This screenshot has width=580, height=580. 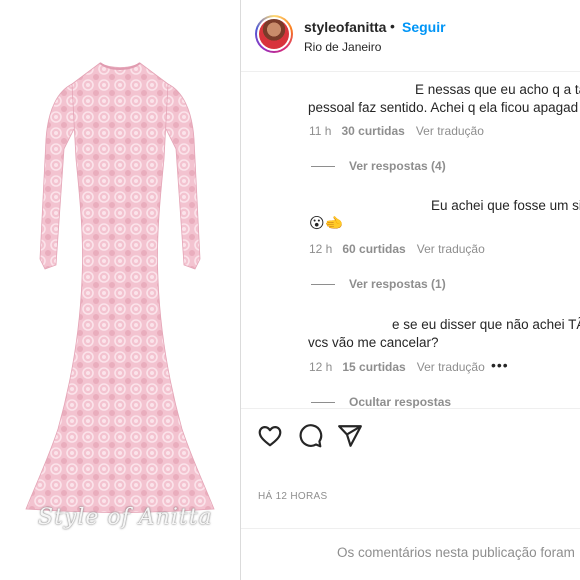 I want to click on replies-label: Ocultar respostas, so click(x=400, y=401).